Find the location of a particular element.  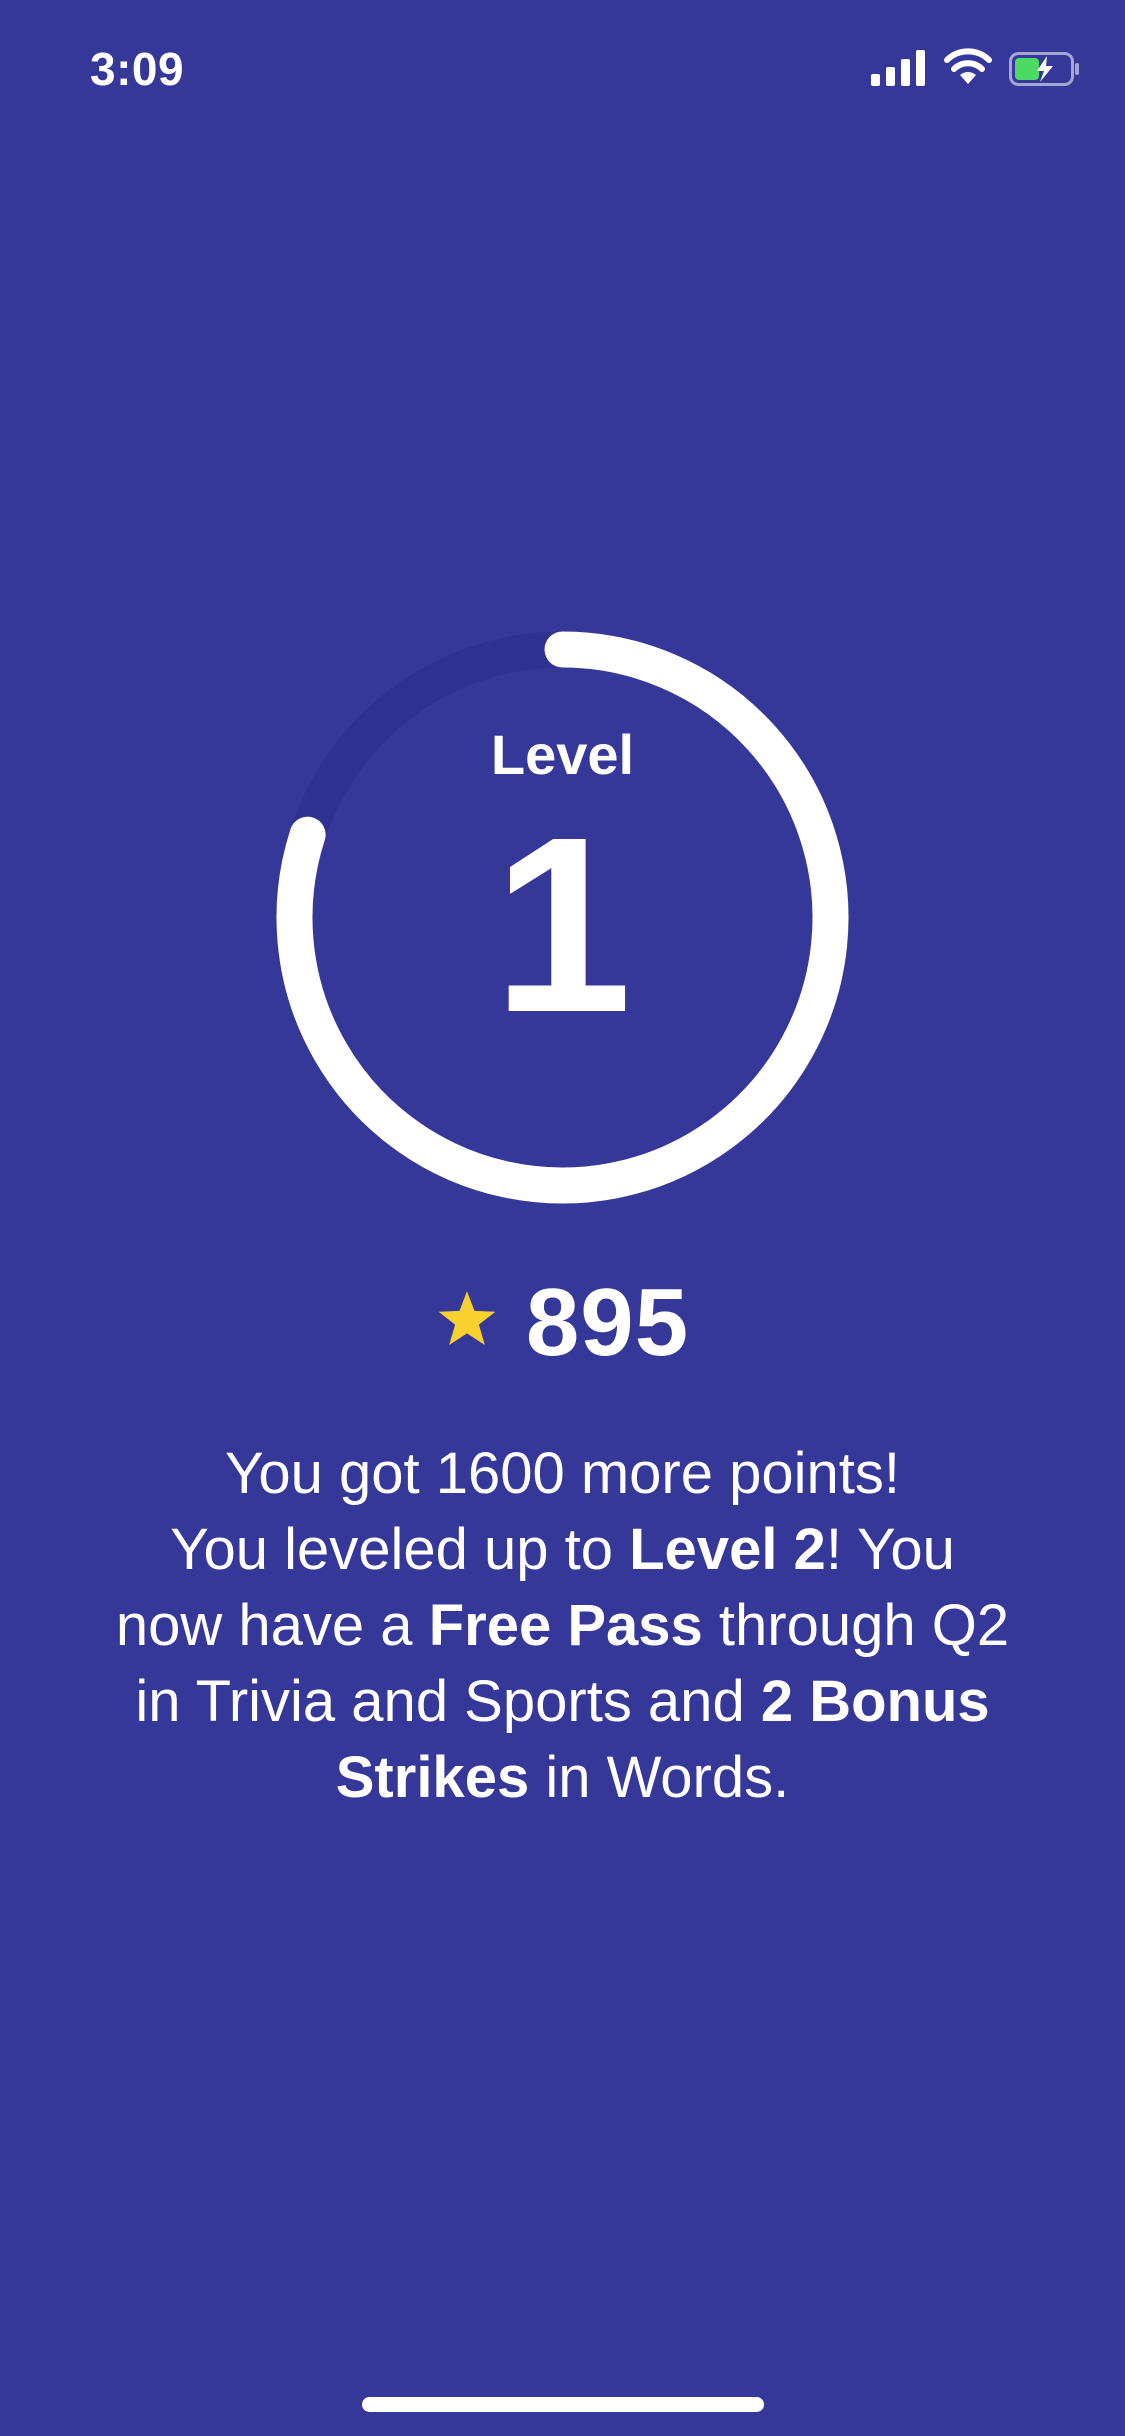

home-indicator is located at coordinates (563, 2404).